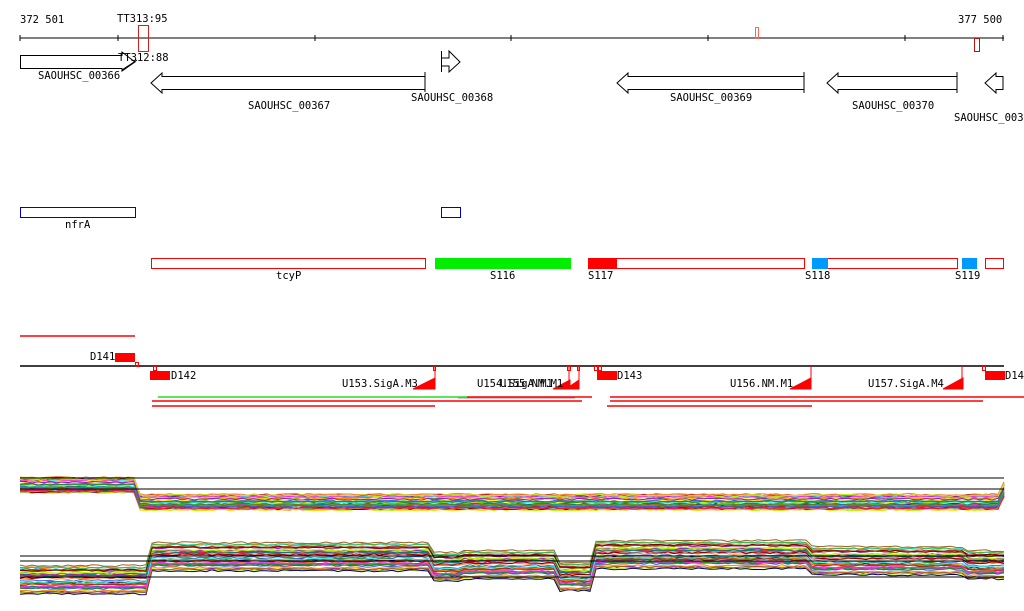  Describe the element at coordinates (995, 375) in the screenshot. I see `peak-D144` at that location.